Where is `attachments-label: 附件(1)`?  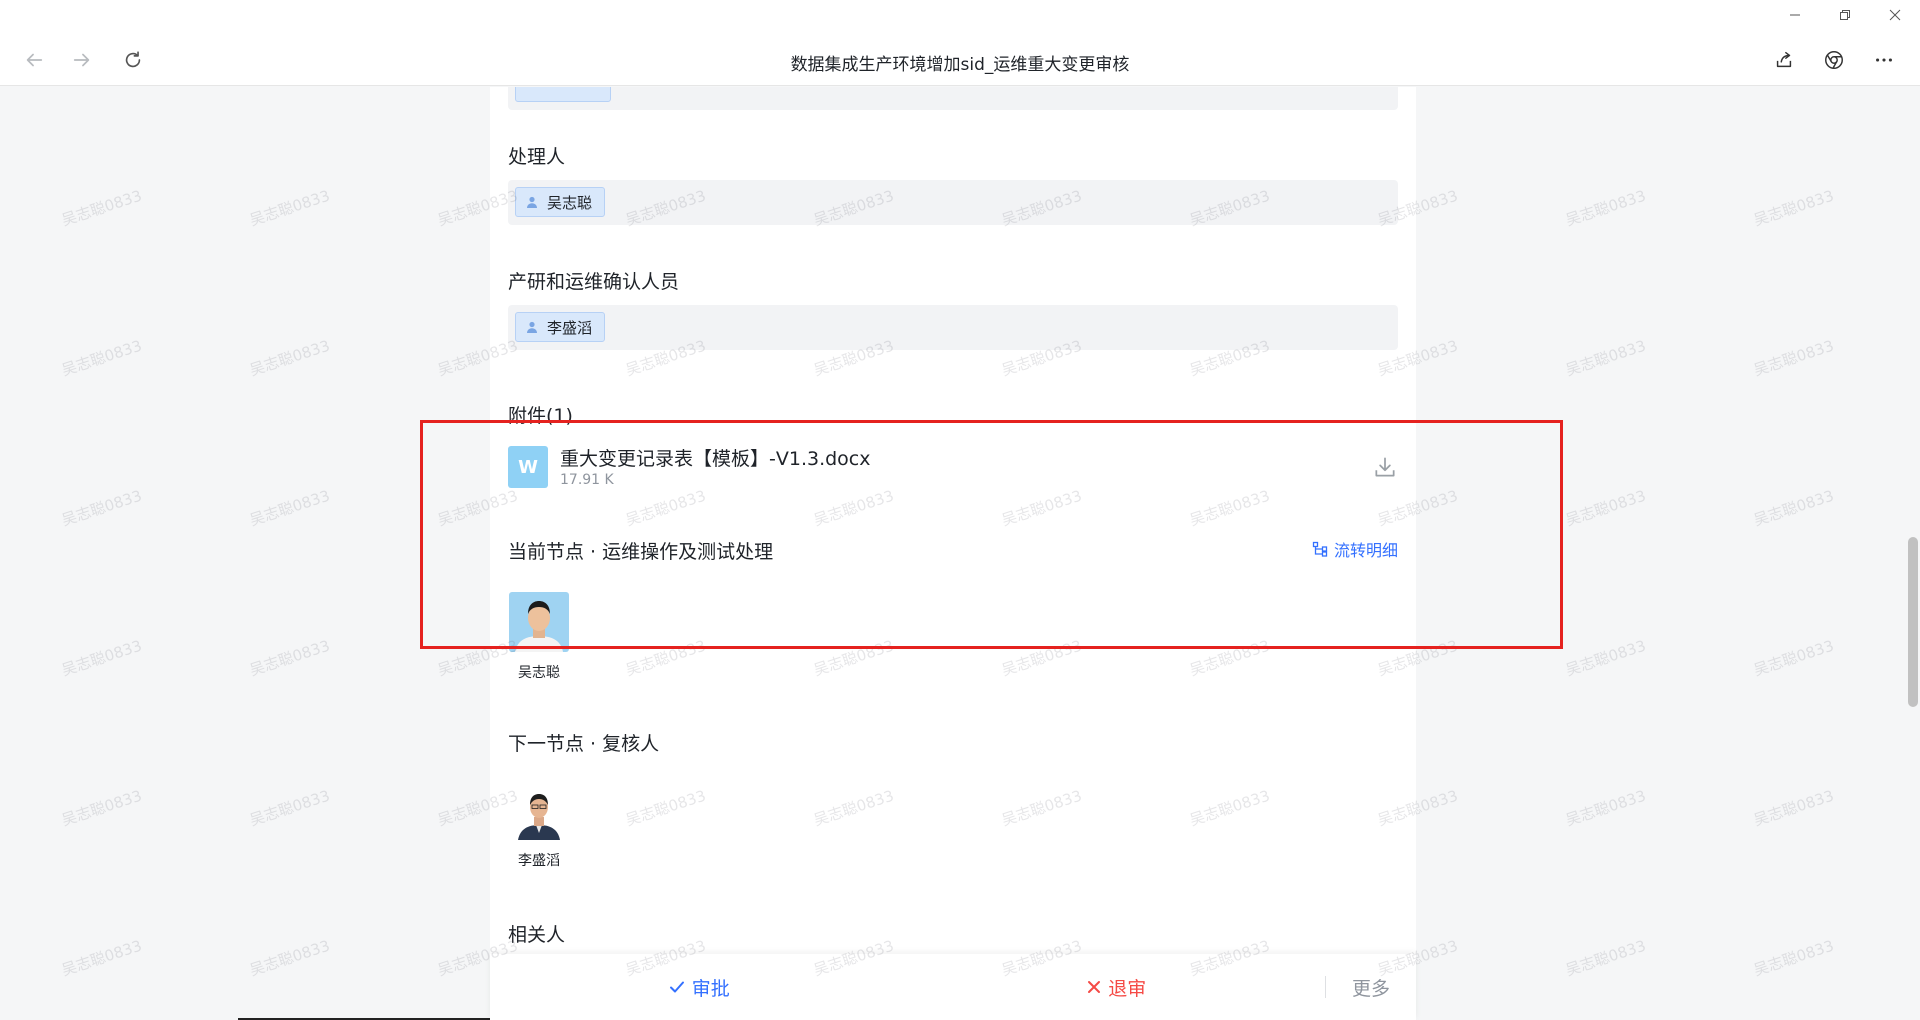 attachments-label: 附件(1) is located at coordinates (540, 416).